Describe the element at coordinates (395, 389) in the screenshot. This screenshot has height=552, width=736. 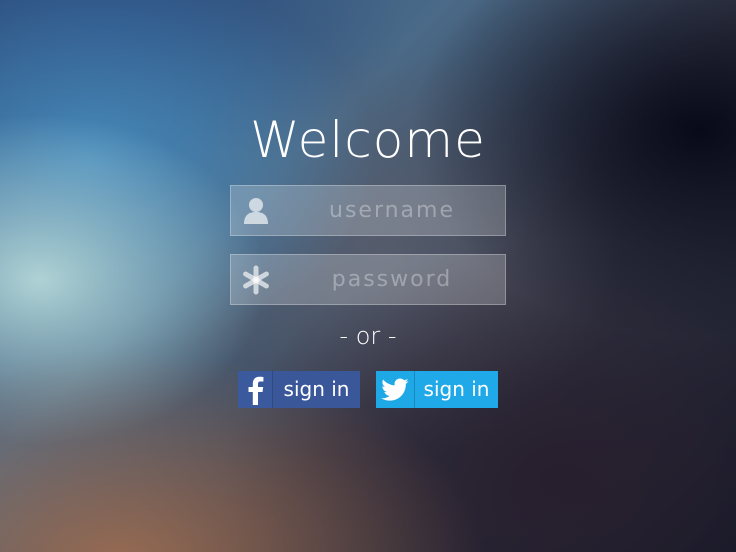
I see `twitter-icon` at that location.